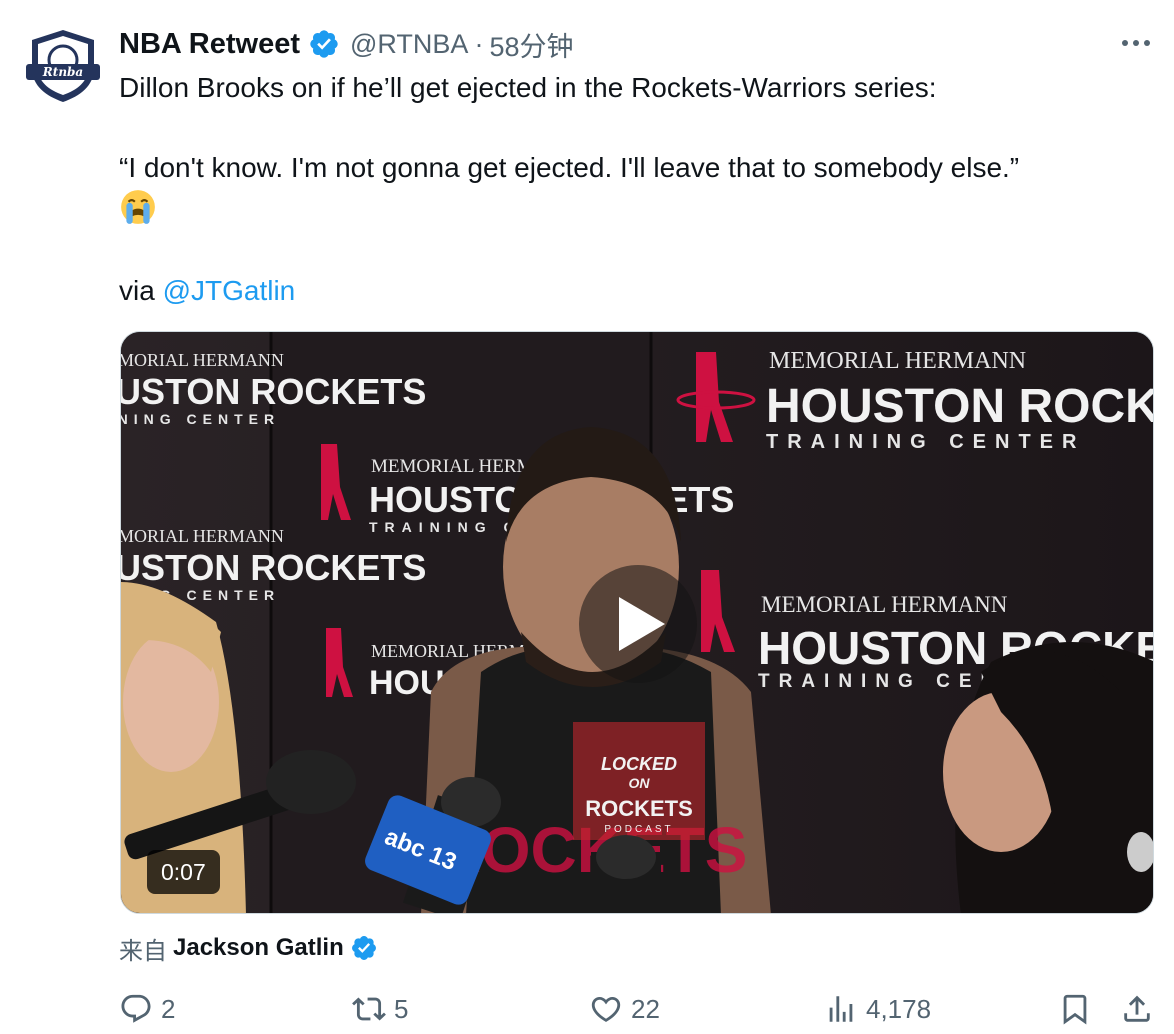 The height and width of the screenshot is (1034, 1174). What do you see at coordinates (1125, 43) in the screenshot?
I see `more-icon` at bounding box center [1125, 43].